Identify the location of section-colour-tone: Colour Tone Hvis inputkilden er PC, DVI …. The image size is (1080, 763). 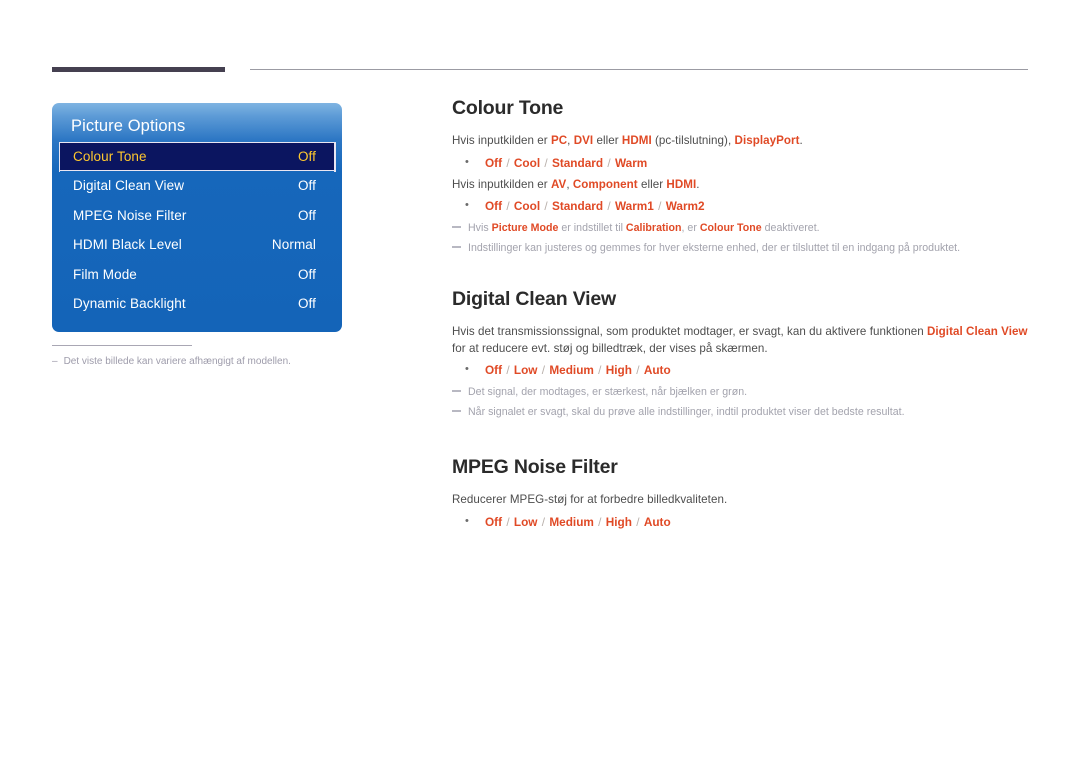
(740, 176).